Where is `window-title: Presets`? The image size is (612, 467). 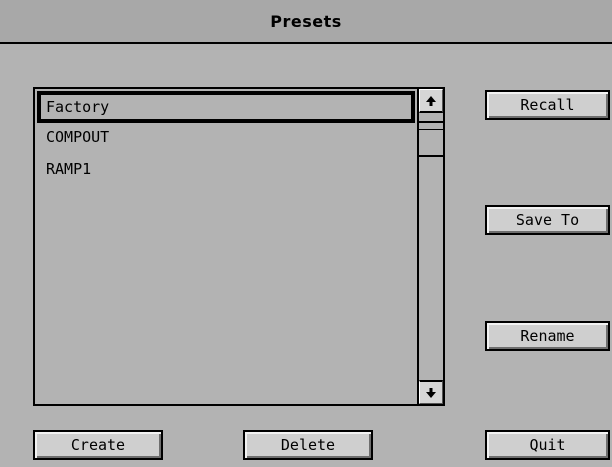
window-title: Presets is located at coordinates (306, 21).